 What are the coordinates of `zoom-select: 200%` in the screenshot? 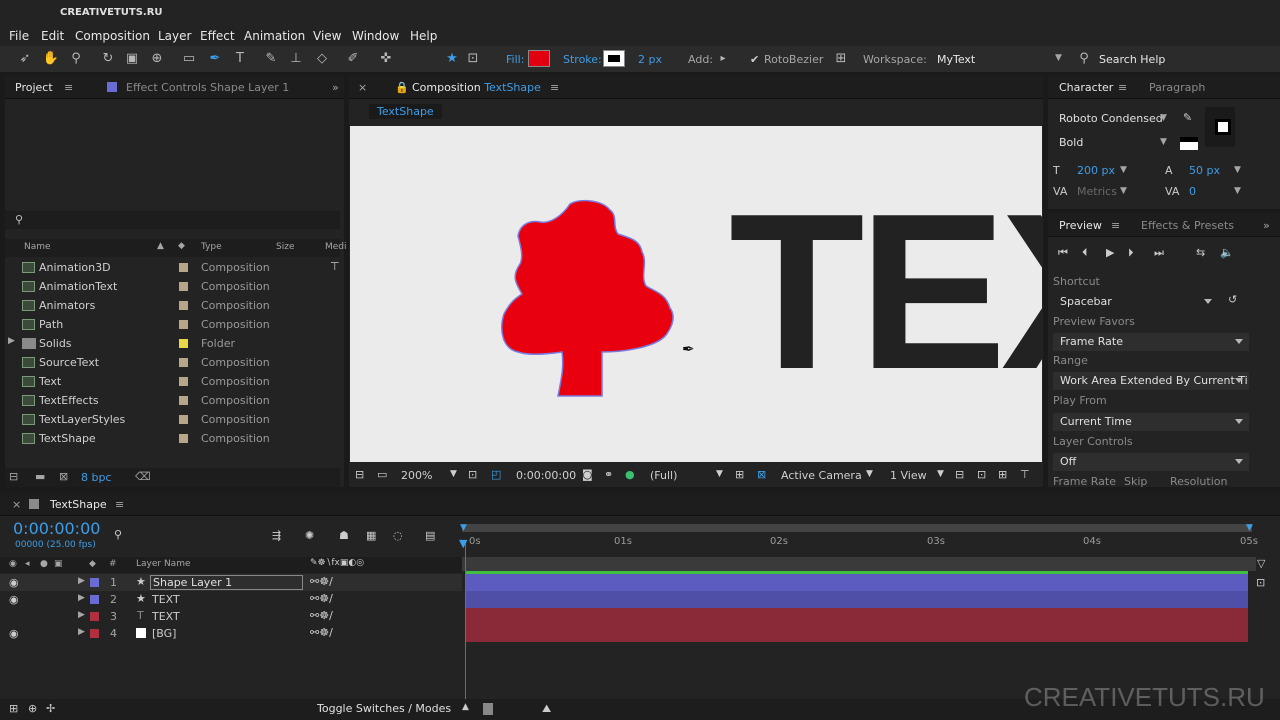 It's located at (416, 475).